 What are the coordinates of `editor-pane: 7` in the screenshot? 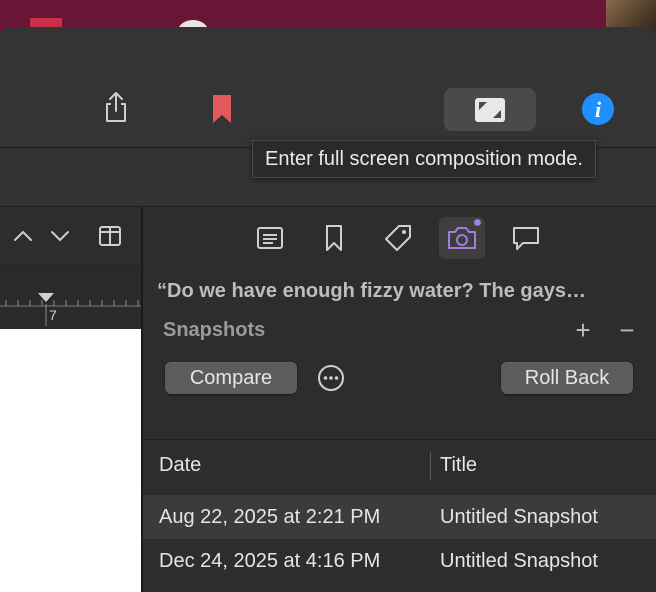 It's located at (70, 399).